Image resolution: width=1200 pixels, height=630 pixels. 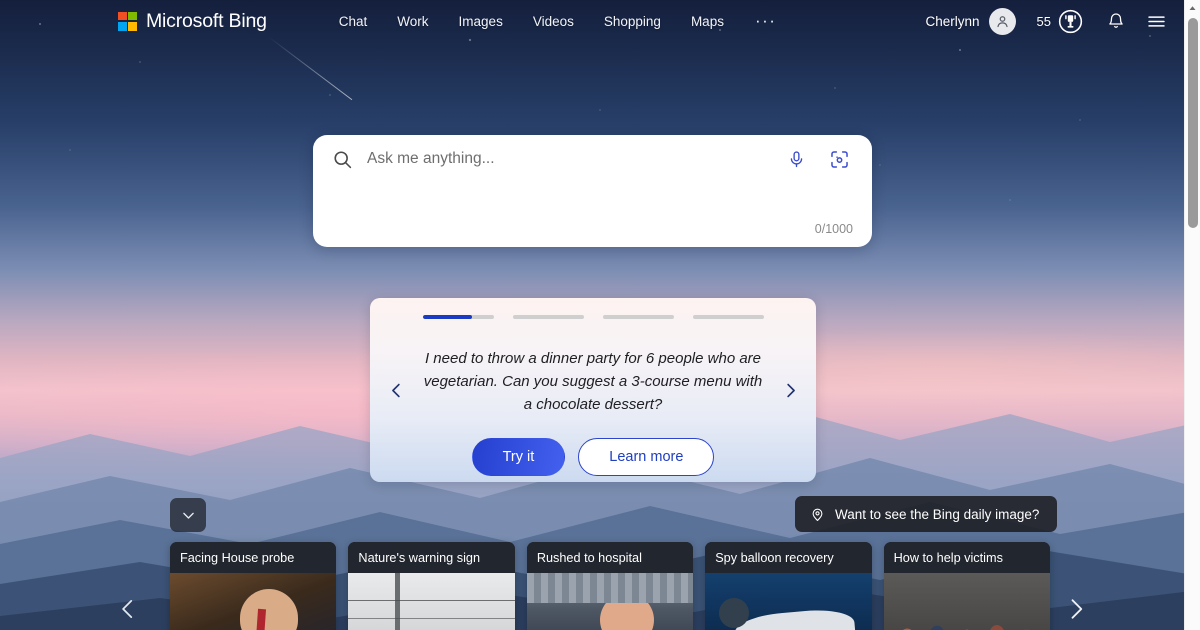 I want to click on rewards-trophy-icon, so click(x=1070, y=21).